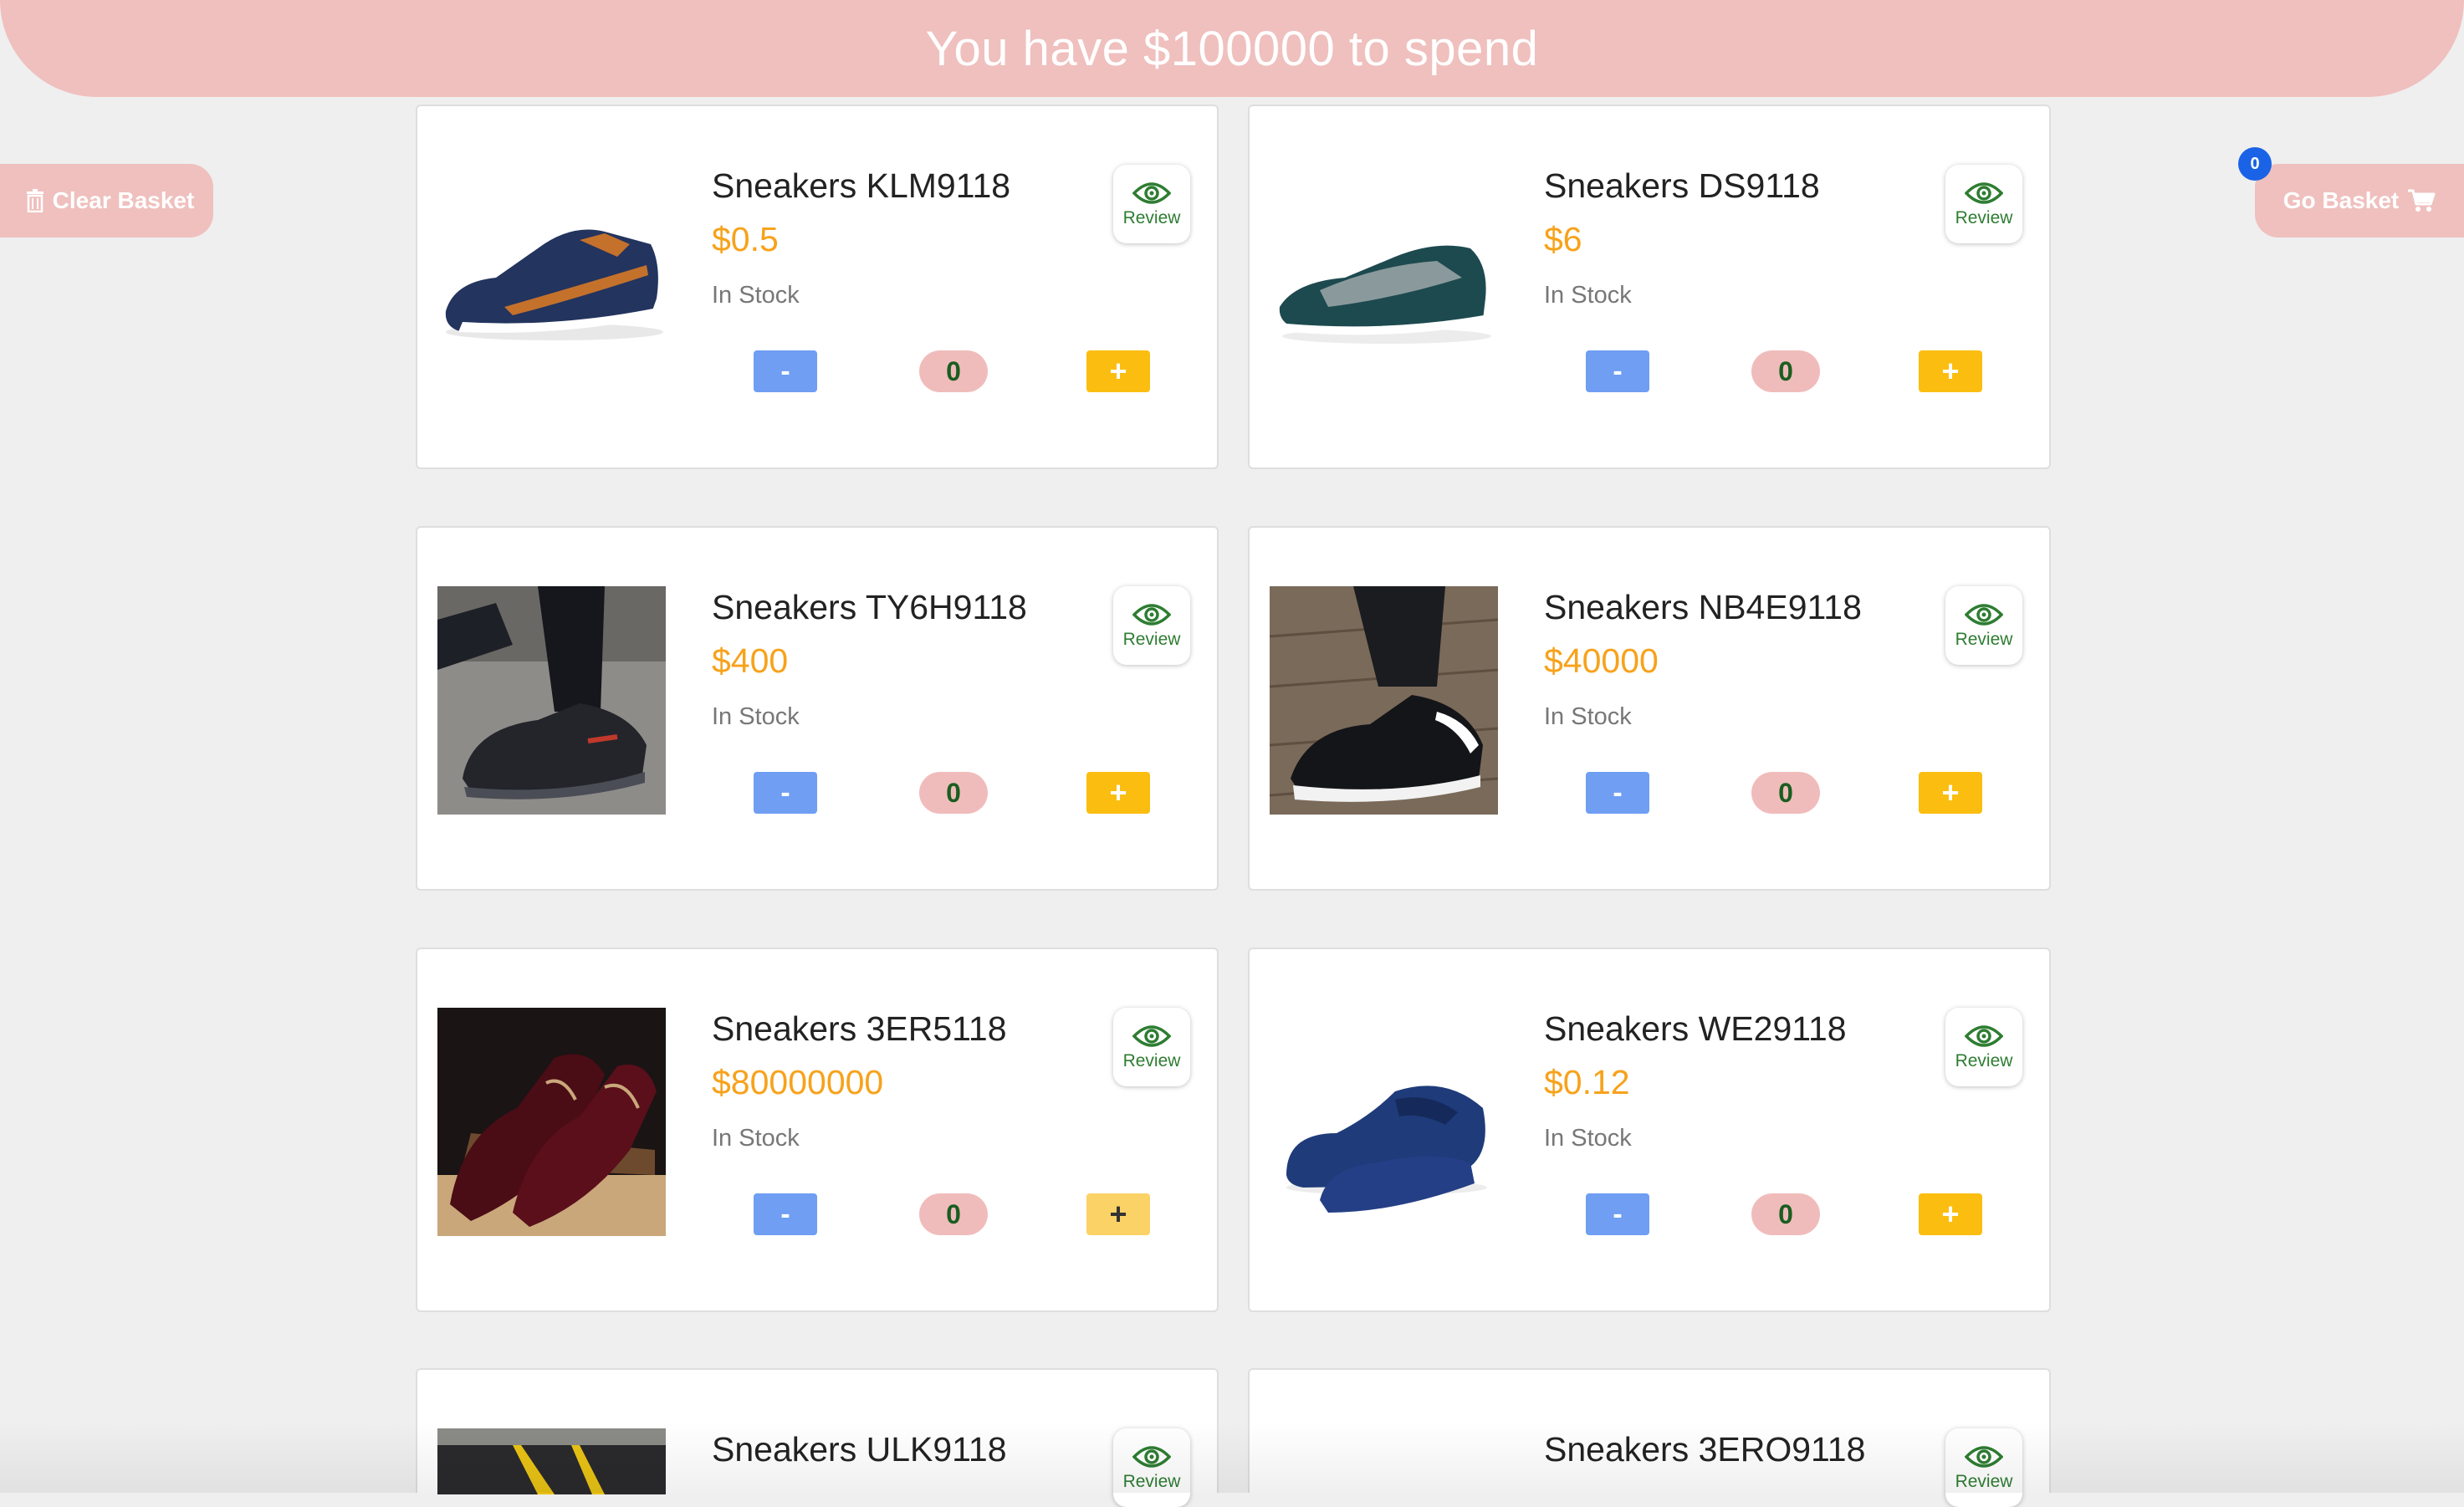  I want to click on budget-text: You have $100000 to spend, so click(1232, 48).